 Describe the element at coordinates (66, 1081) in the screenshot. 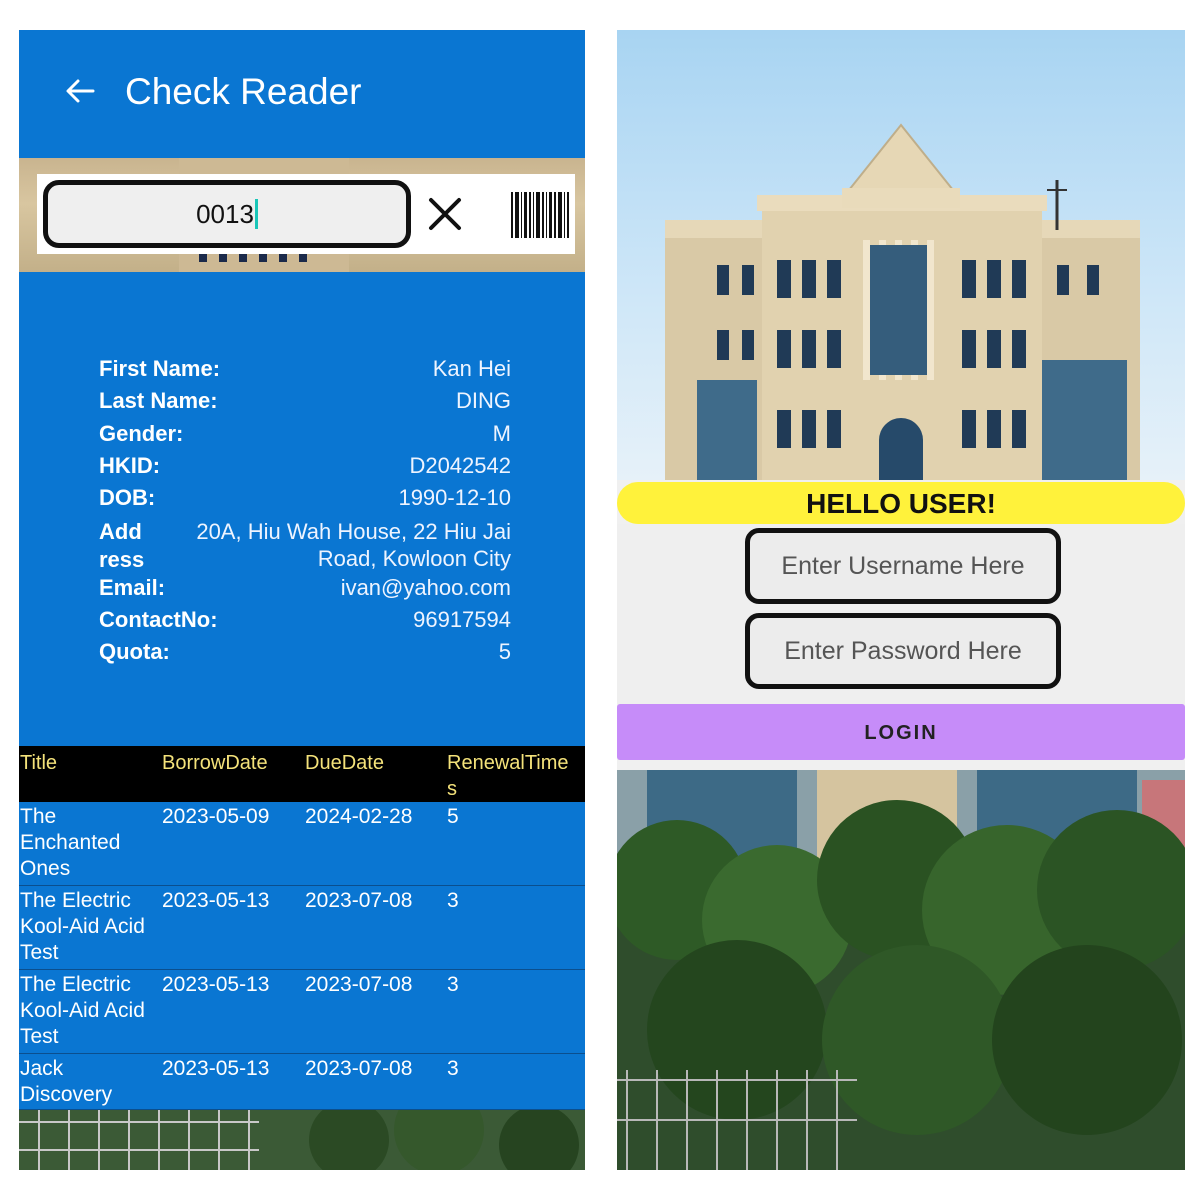

I see `cell-title: Jack Discovery` at that location.